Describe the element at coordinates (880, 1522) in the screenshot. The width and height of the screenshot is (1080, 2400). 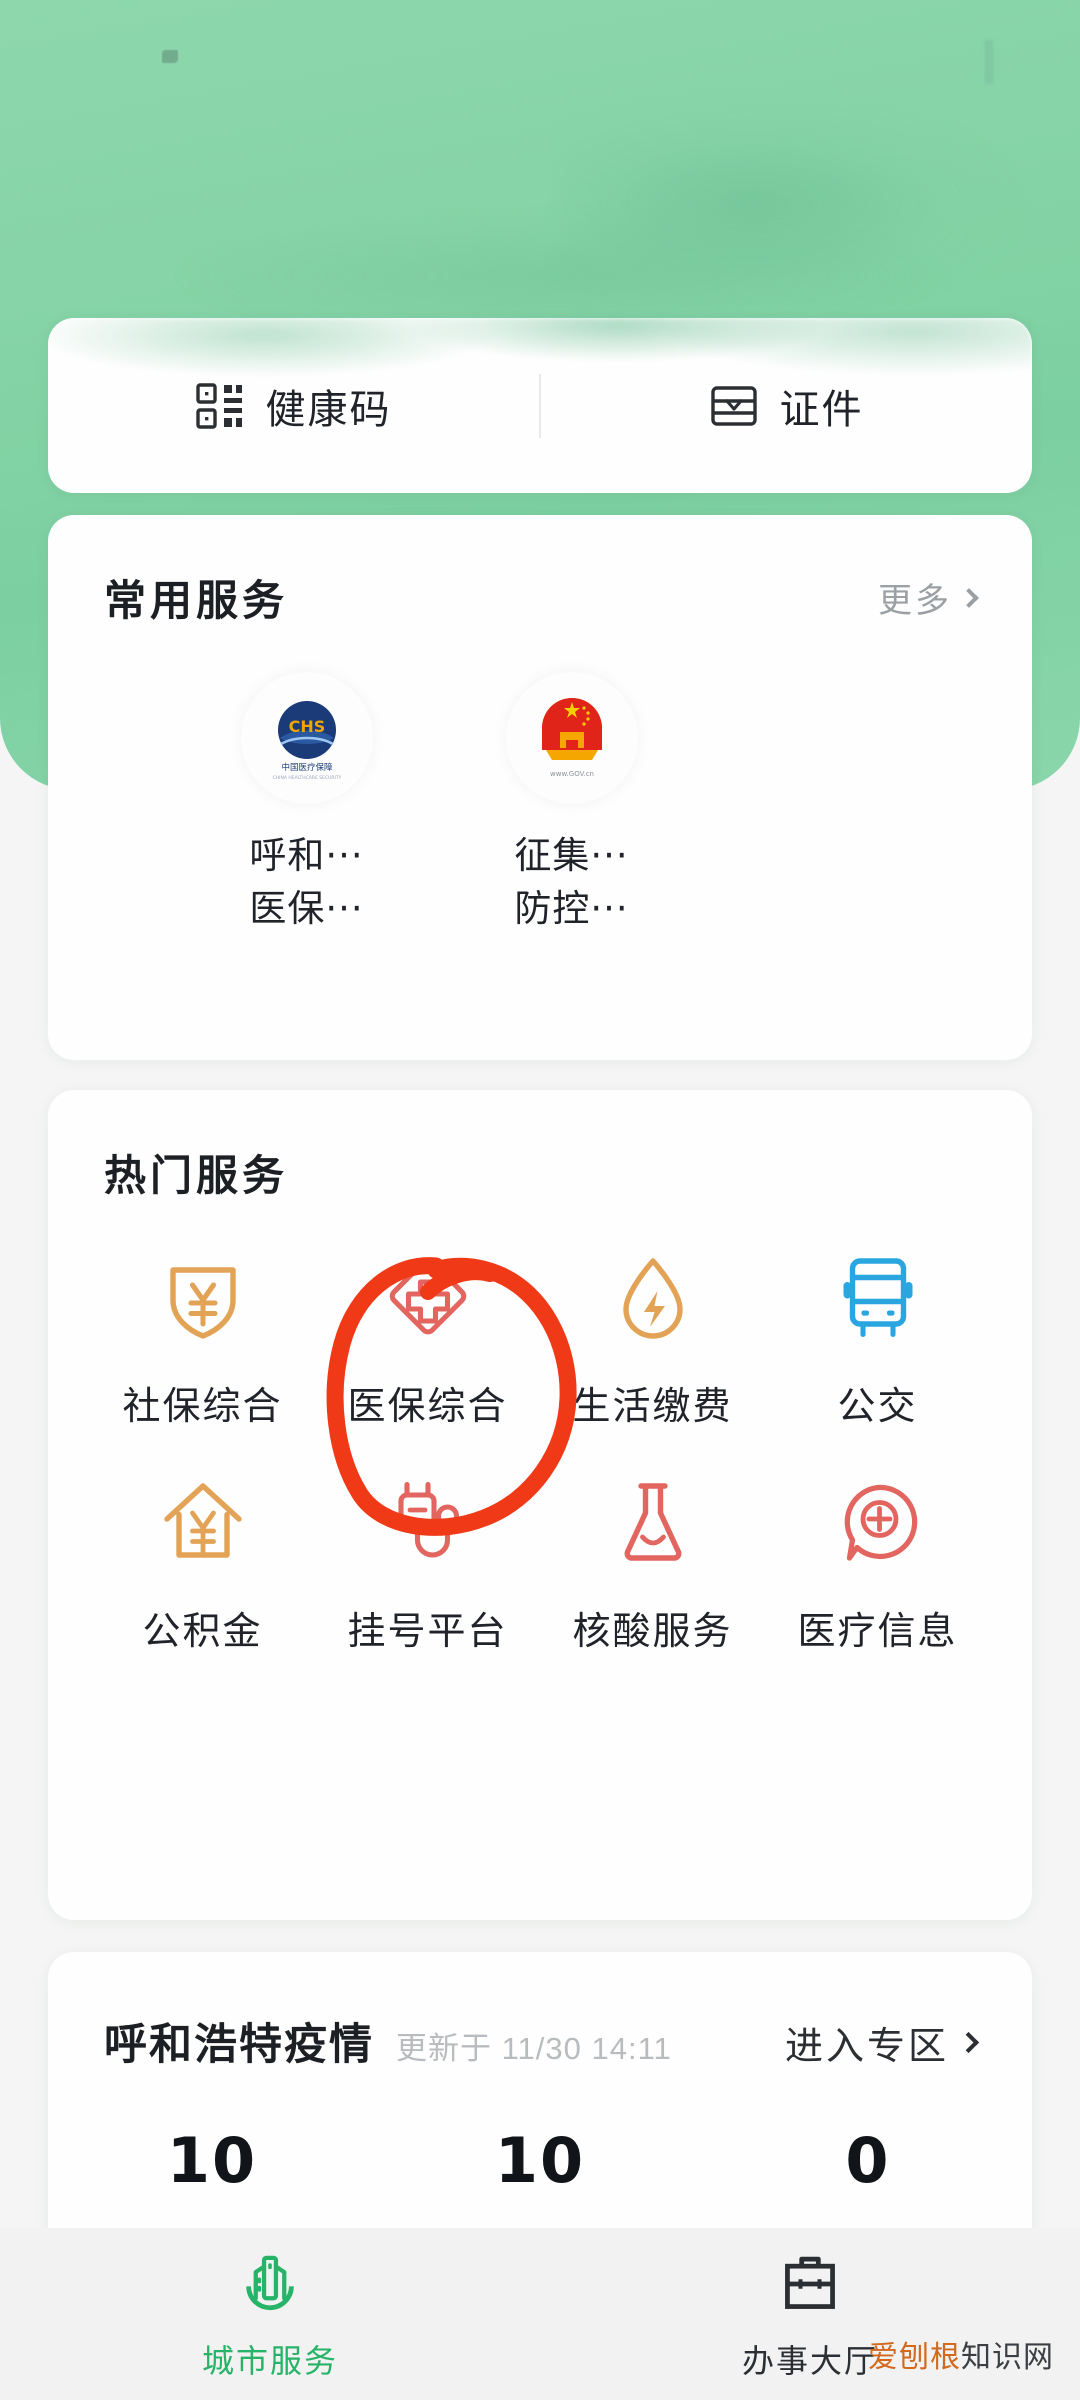
I see `speech-cross-icon` at that location.